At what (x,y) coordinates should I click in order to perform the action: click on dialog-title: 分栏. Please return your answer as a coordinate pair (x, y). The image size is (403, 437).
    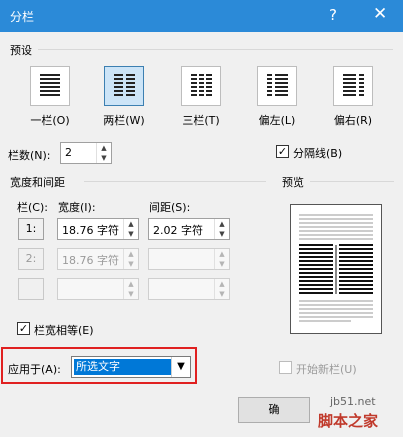
    Looking at the image, I should click on (22, 17).